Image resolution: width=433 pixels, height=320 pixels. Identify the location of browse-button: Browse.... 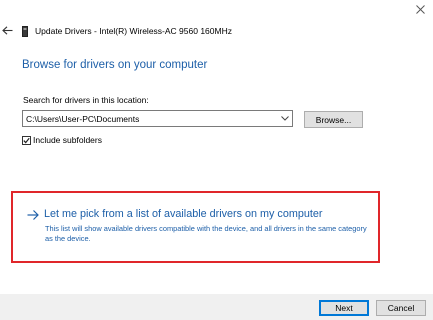
(333, 119).